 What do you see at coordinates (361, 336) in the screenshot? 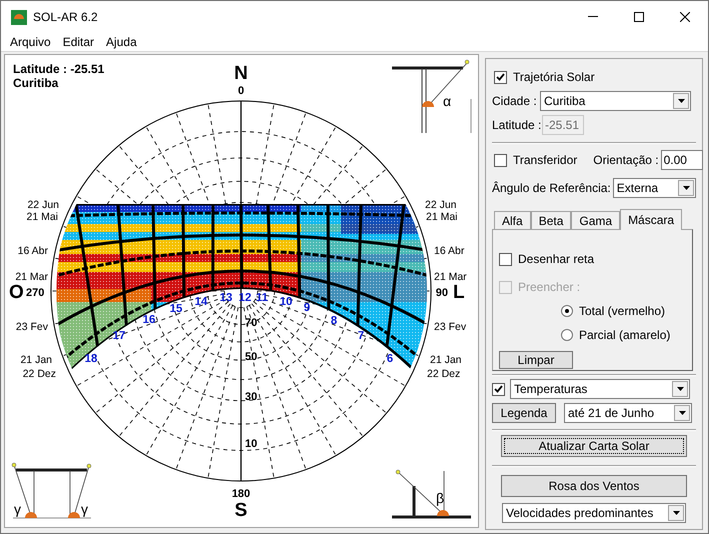
I see `hour-label: 7` at bounding box center [361, 336].